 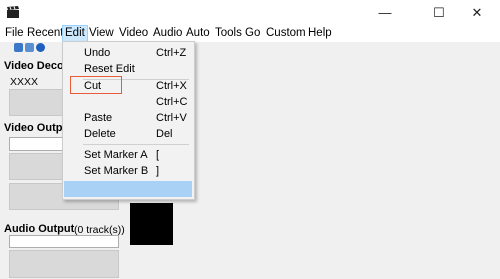 I want to click on delete-shortcut: Del, so click(x=164, y=134).